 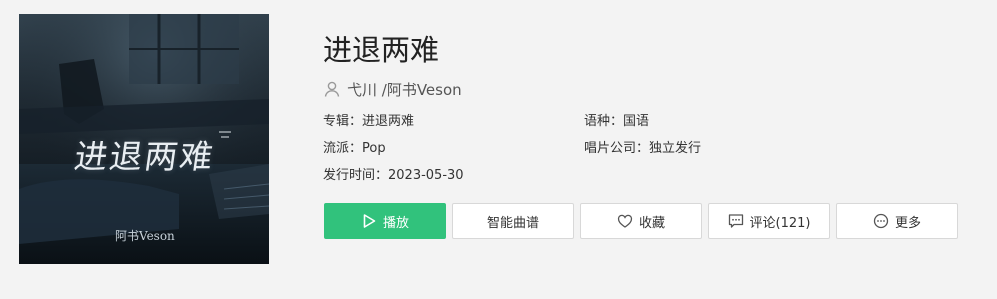 I want to click on play-label: 播放, so click(x=395, y=223).